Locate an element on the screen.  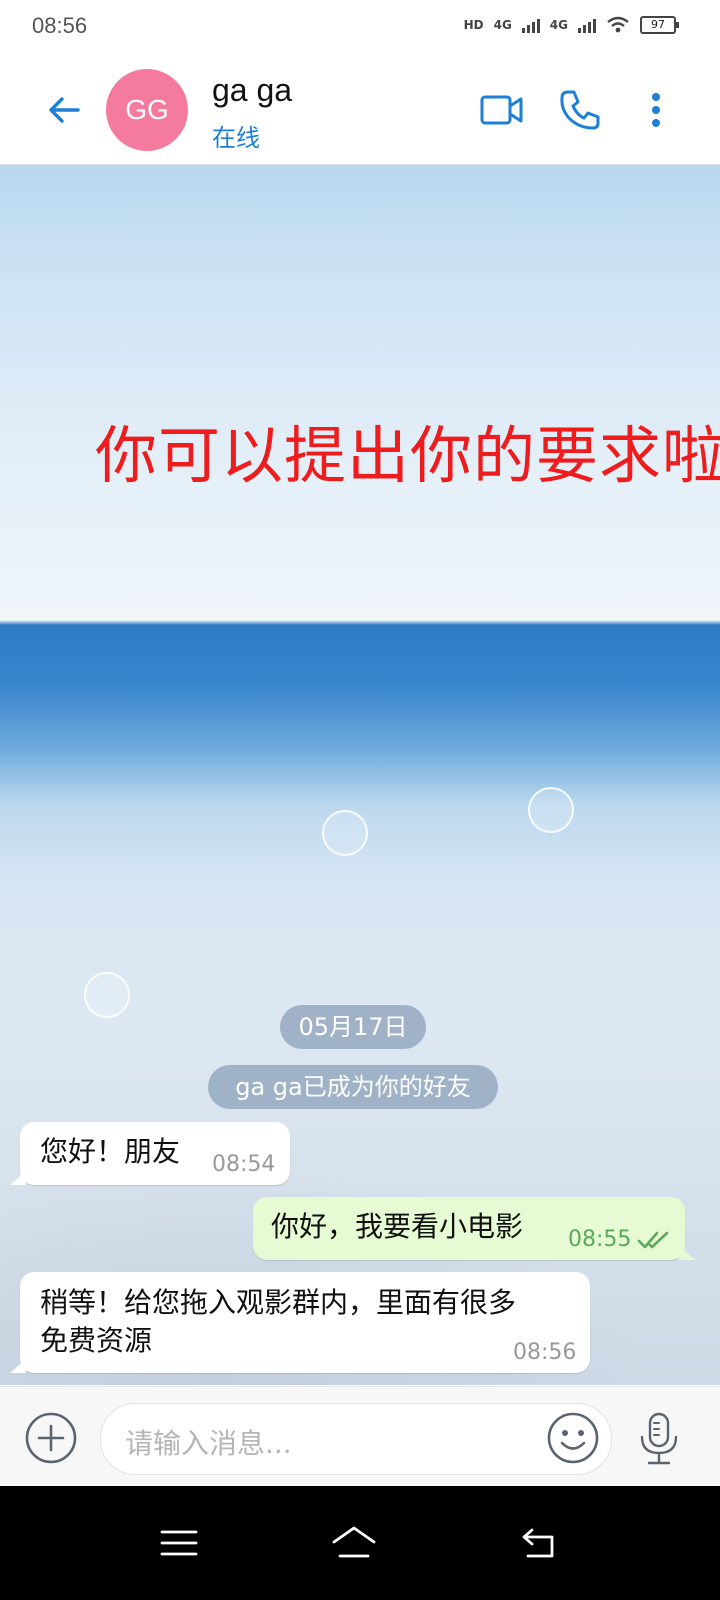
message-time: 08:54 is located at coordinates (244, 1164).